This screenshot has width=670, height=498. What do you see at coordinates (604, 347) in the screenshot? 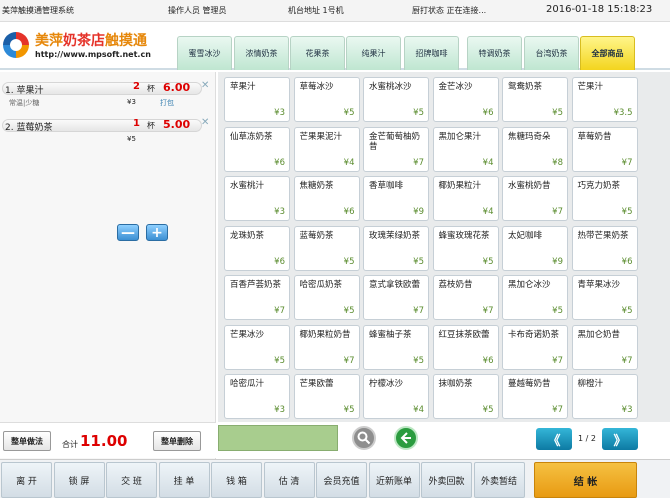
I see `product-card: 黑加仑奶昔 ¥7` at bounding box center [604, 347].